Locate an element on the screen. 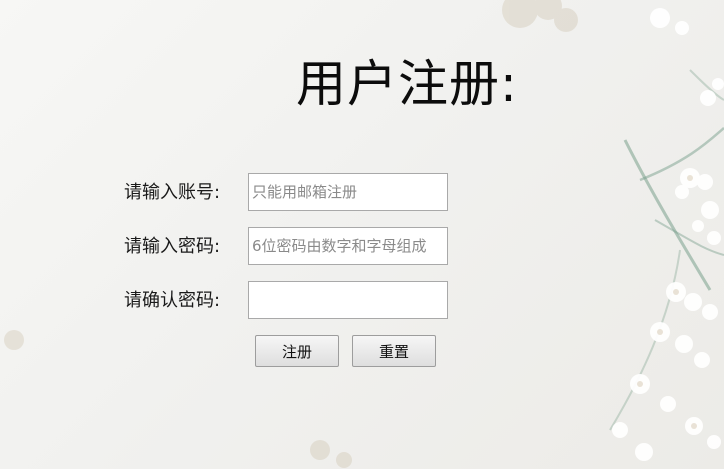 This screenshot has width=724, height=469. register-button: 注册 is located at coordinates (297, 351).